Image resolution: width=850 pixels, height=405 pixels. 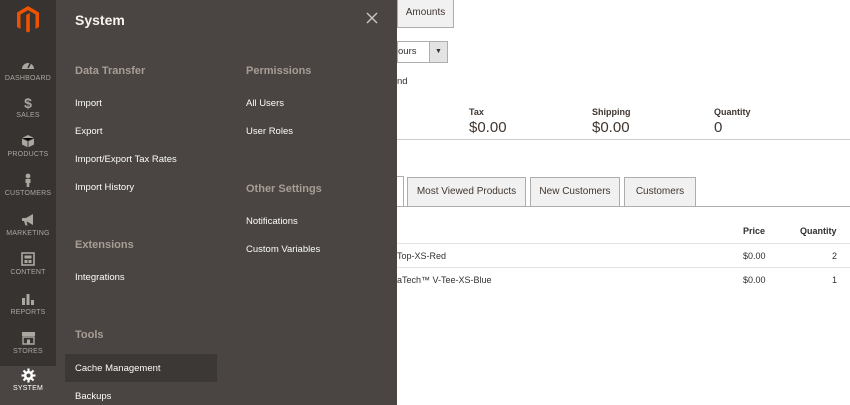 What do you see at coordinates (110, 71) in the screenshot?
I see `section-title-data-transfer: Data Transfer` at bounding box center [110, 71].